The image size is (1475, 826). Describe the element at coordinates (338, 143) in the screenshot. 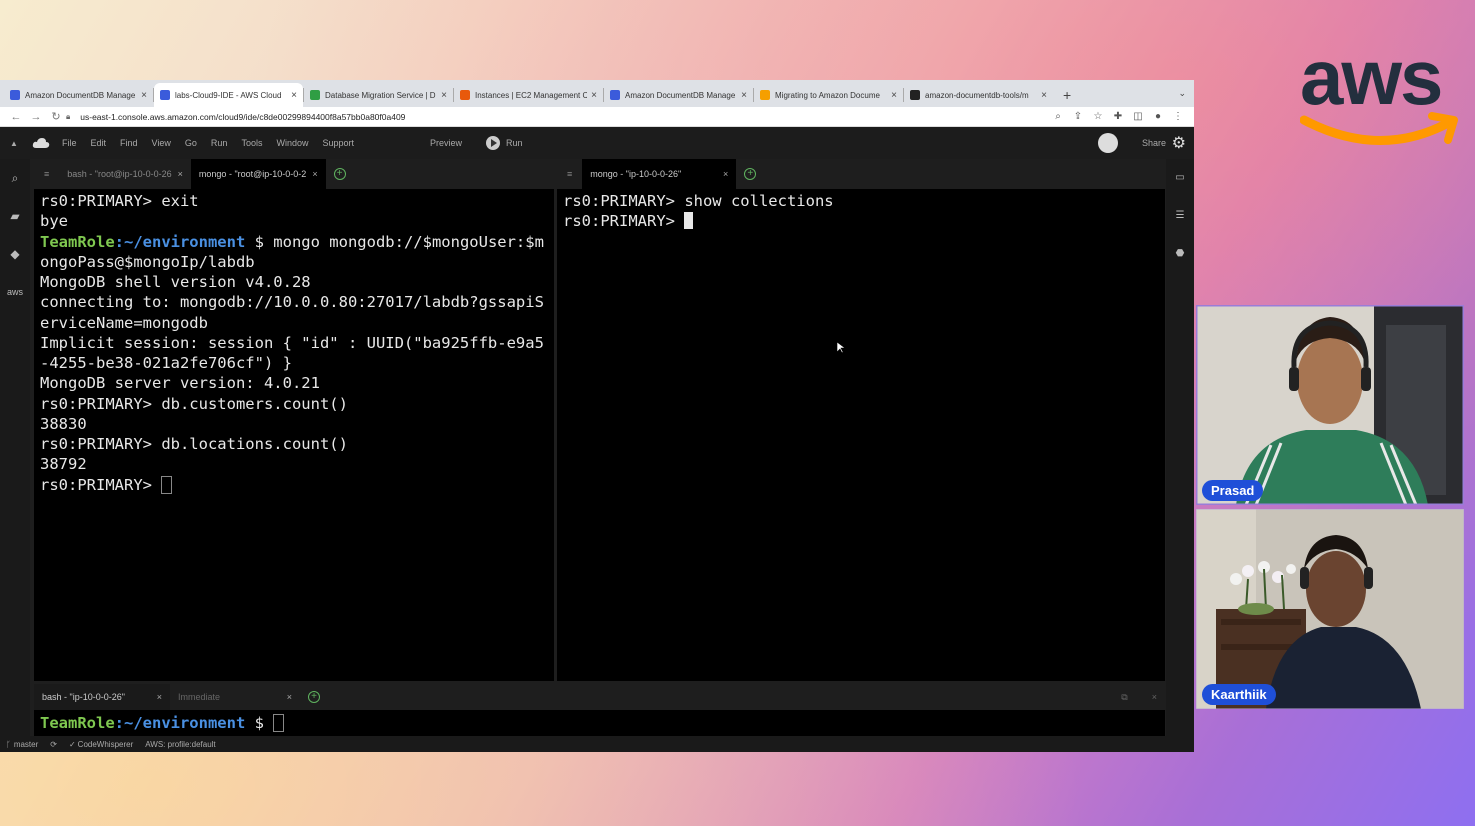

I see `menu-support: Support` at that location.